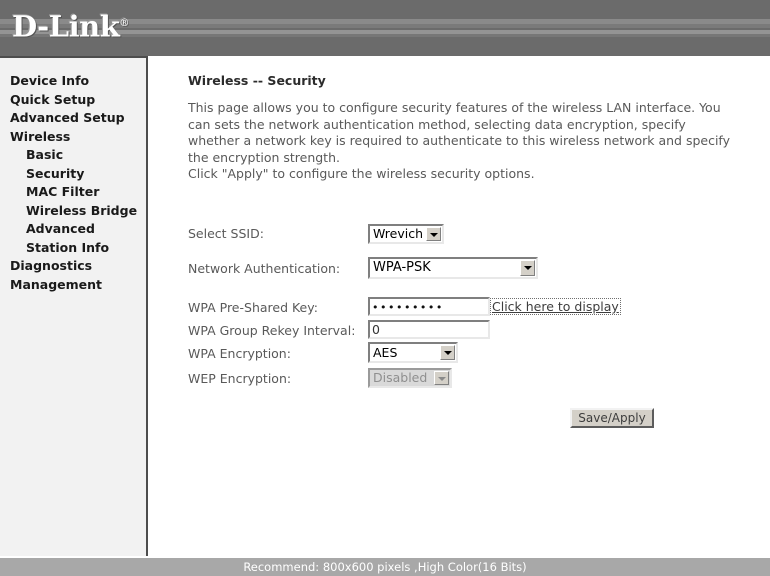  Describe the element at coordinates (73, 174) in the screenshot. I see `sidebar-item-security: Security` at that location.